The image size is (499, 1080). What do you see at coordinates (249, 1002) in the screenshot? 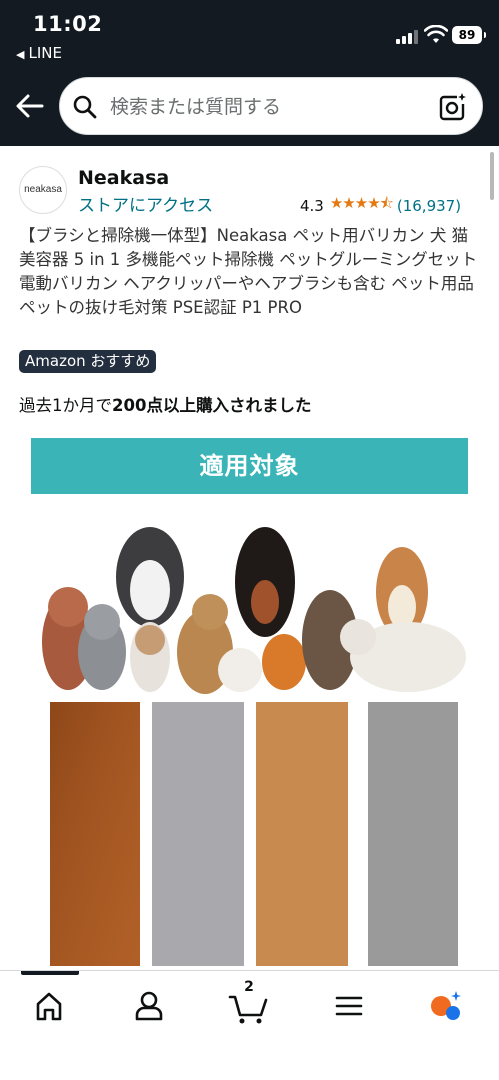
I see `cart-button: 2` at bounding box center [249, 1002].